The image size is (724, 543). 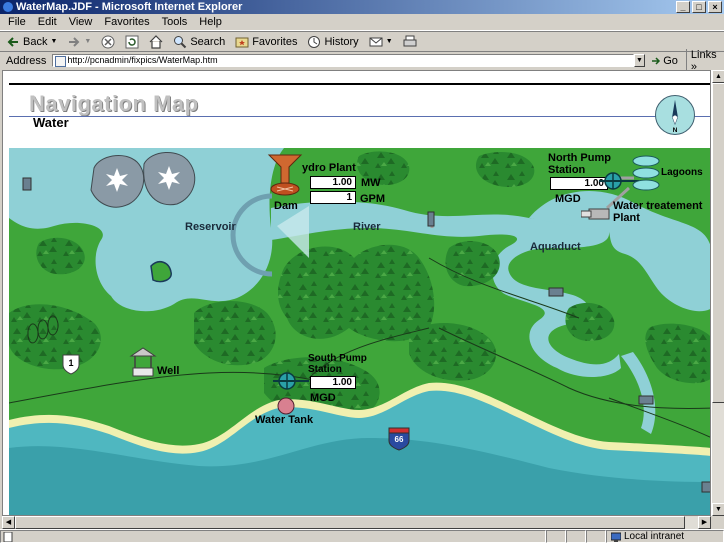 What do you see at coordinates (596, 214) in the screenshot?
I see `water-treatment-icon` at bounding box center [596, 214].